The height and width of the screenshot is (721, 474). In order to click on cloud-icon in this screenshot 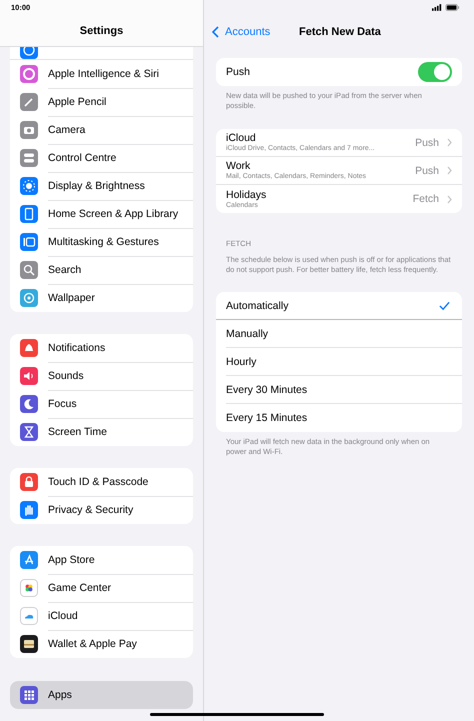, I will do `click(29, 616)`.